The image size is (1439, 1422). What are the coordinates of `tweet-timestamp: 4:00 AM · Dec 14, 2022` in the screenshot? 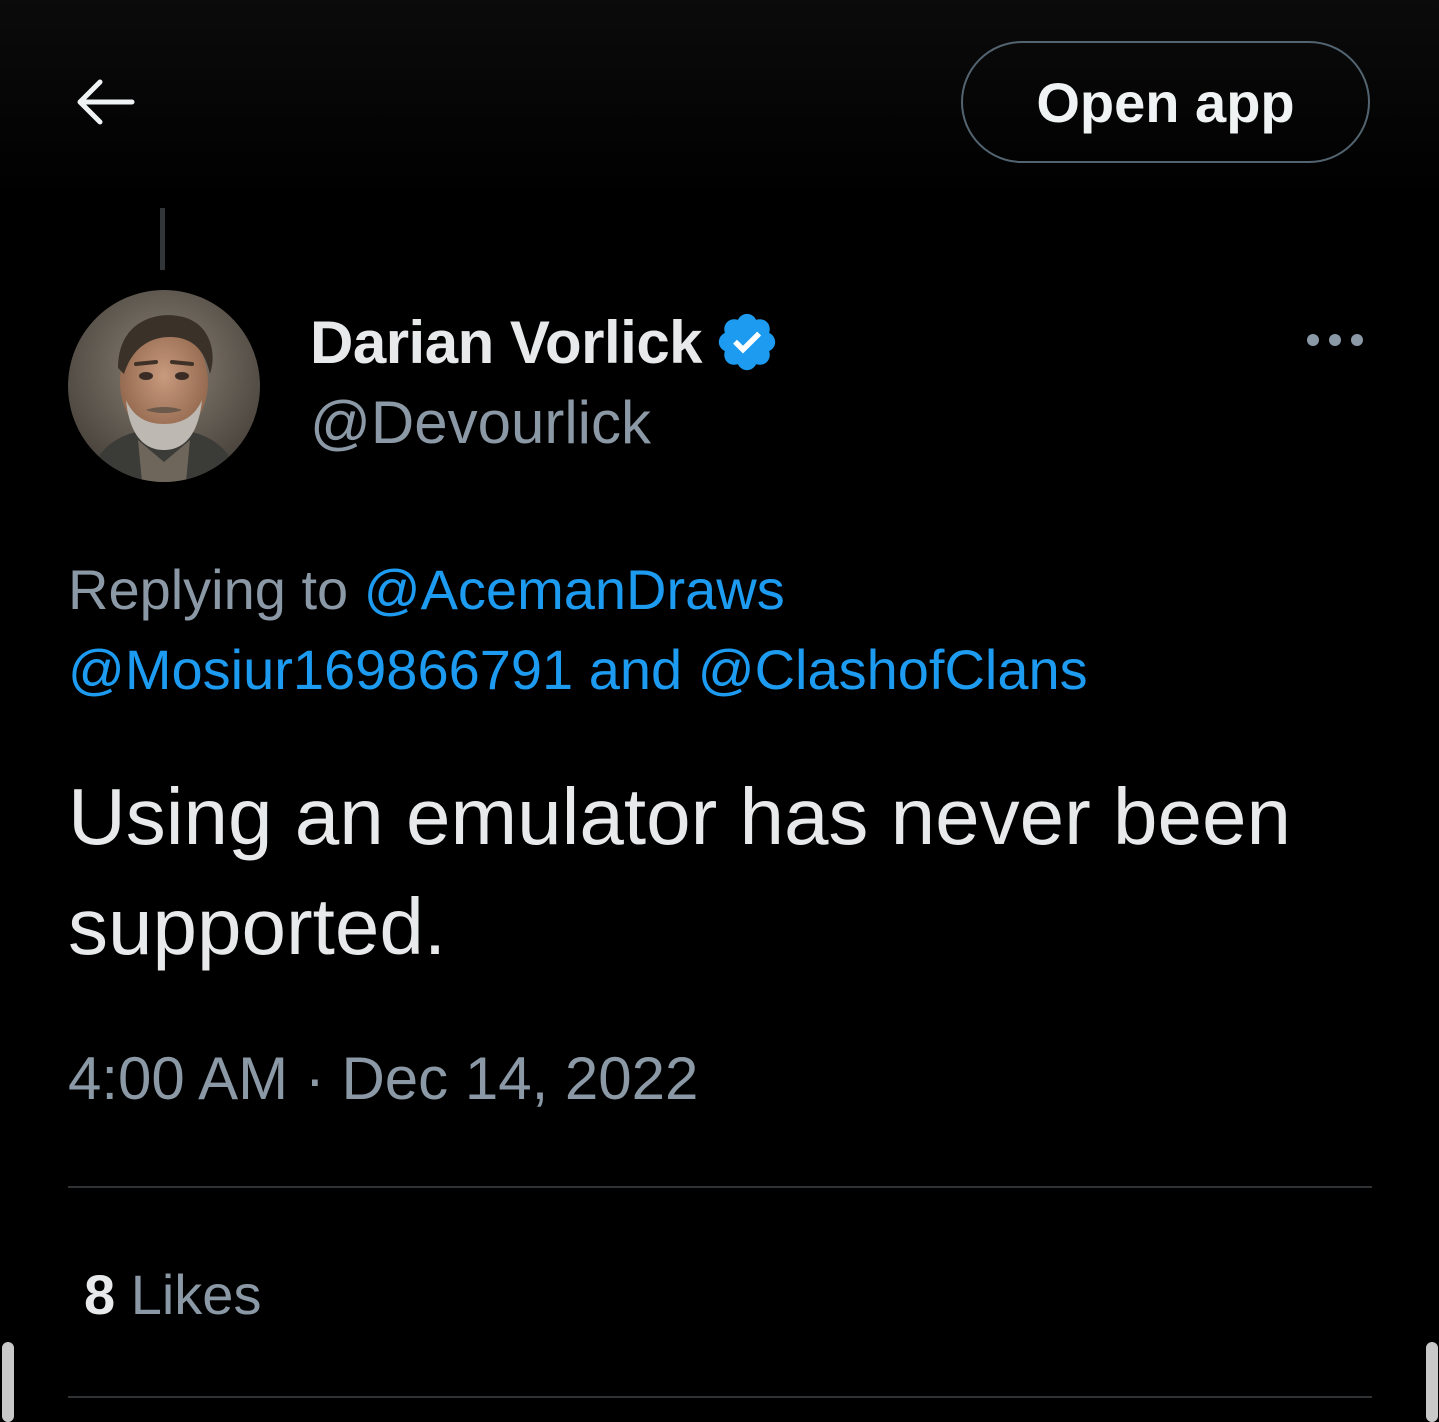 It's located at (383, 1078).